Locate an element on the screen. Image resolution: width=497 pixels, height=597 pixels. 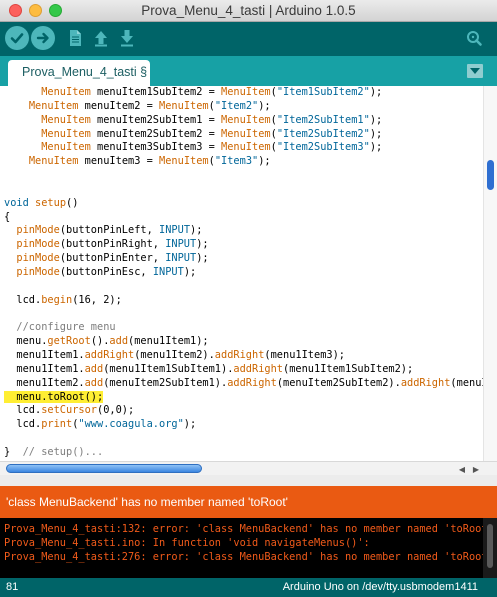
code-token: menu1Item2. is located at coordinates (44, 382).